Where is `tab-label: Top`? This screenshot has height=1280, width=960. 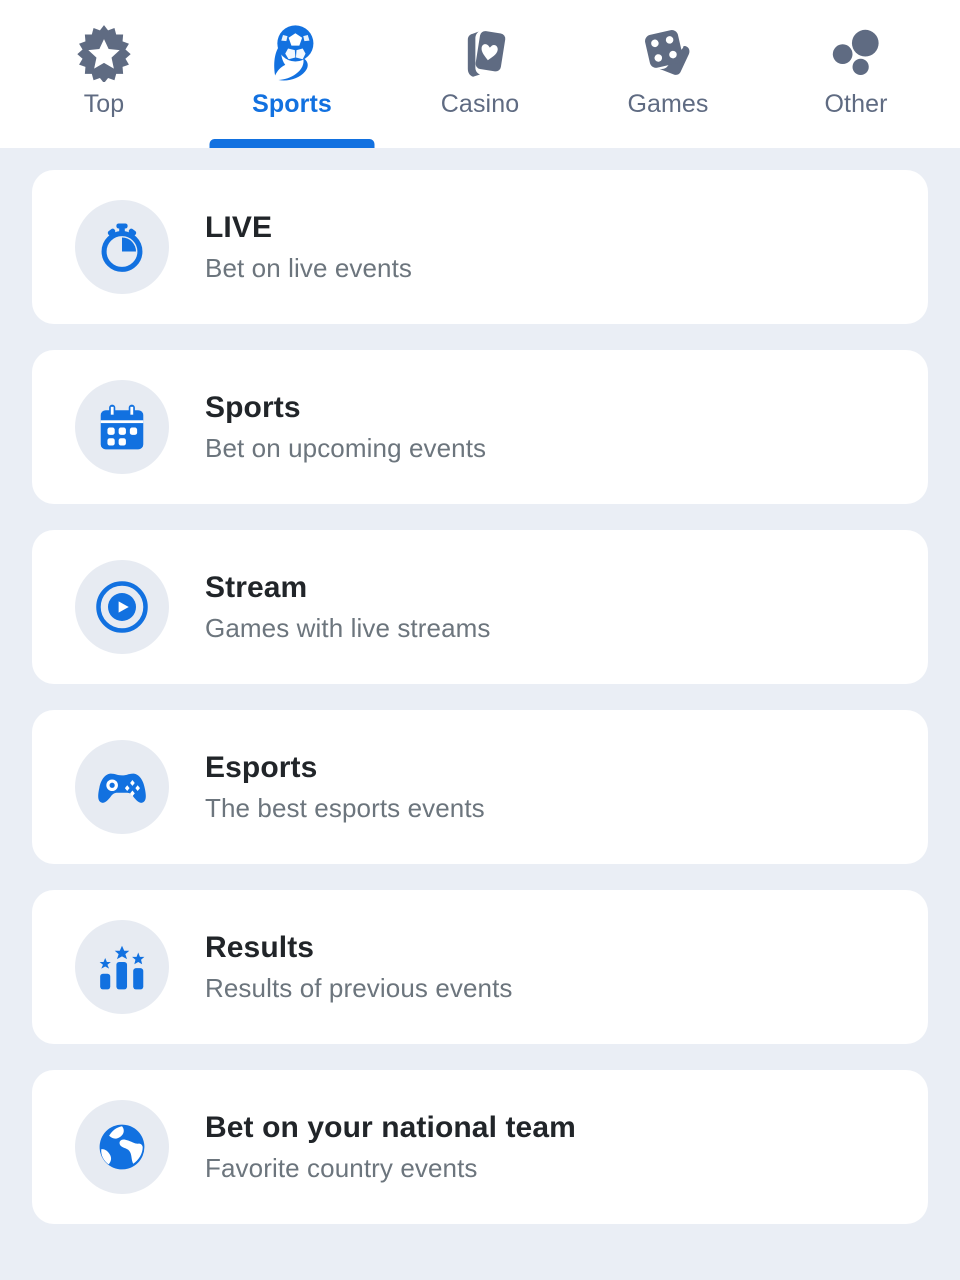
tab-label: Top is located at coordinates (104, 104).